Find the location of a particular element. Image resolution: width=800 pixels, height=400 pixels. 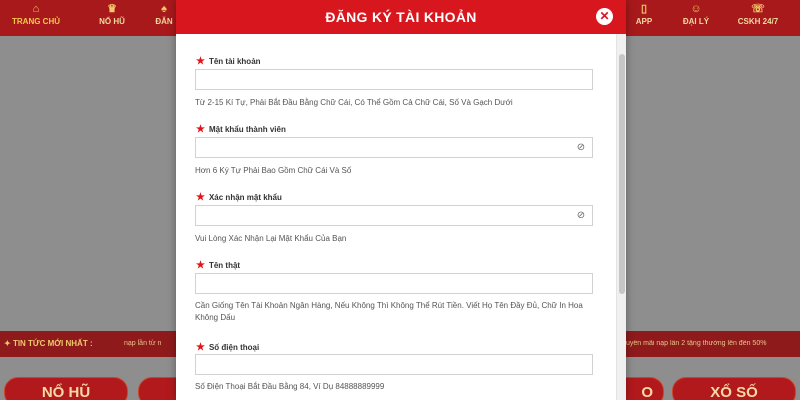

close-icon: ✕ is located at coordinates (604, 16).